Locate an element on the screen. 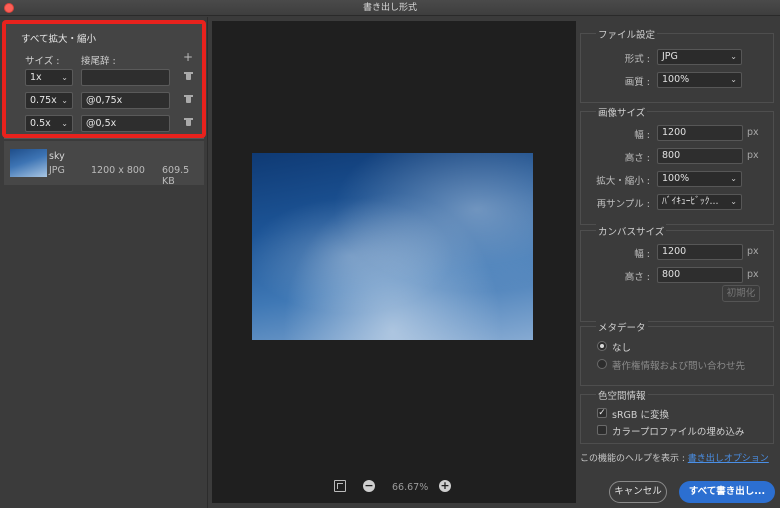 The height and width of the screenshot is (508, 780). metadata-group: メタデータ なし 著作権情報および問い合わせ先 is located at coordinates (677, 353).